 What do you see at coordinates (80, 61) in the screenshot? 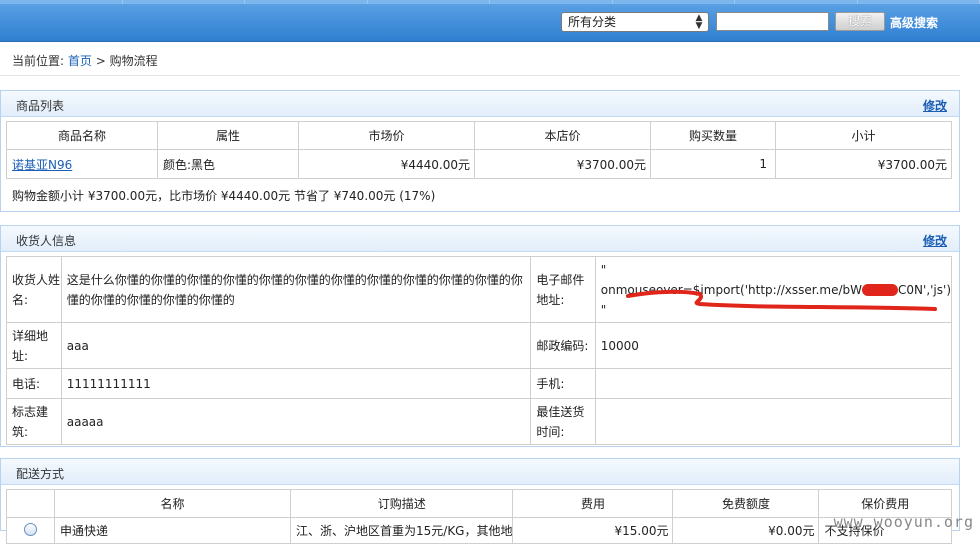
I see `breadcrumb-home-link: 首页` at bounding box center [80, 61].